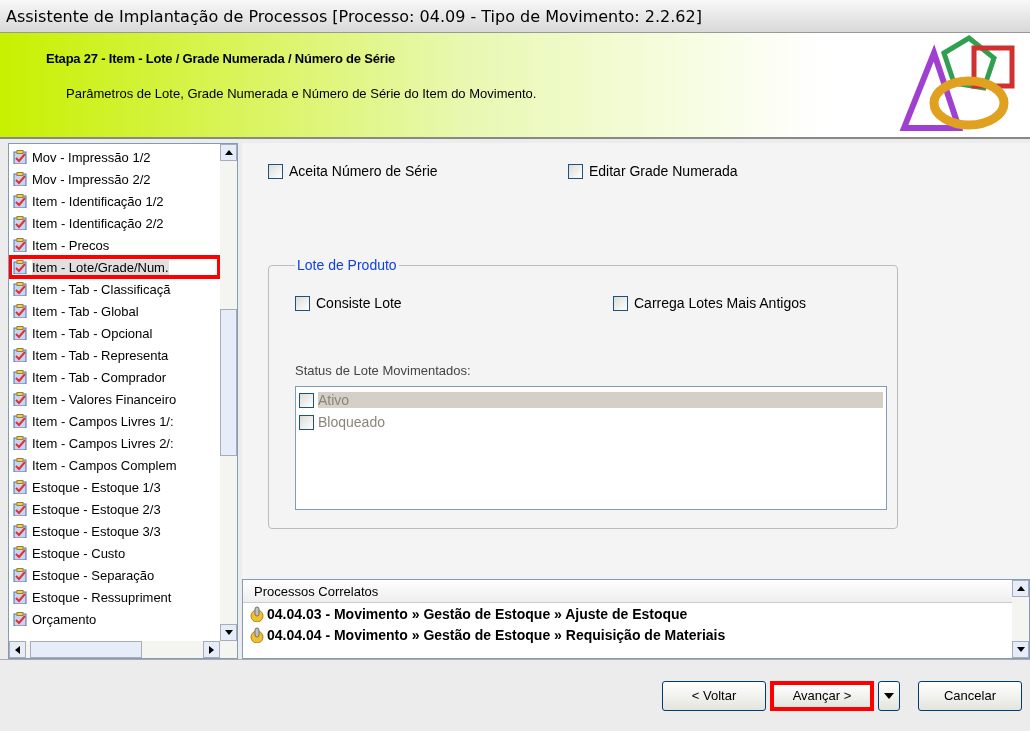  What do you see at coordinates (709, 303) in the screenshot?
I see `checkbox: Carrega Lotes Mais Antigos` at bounding box center [709, 303].